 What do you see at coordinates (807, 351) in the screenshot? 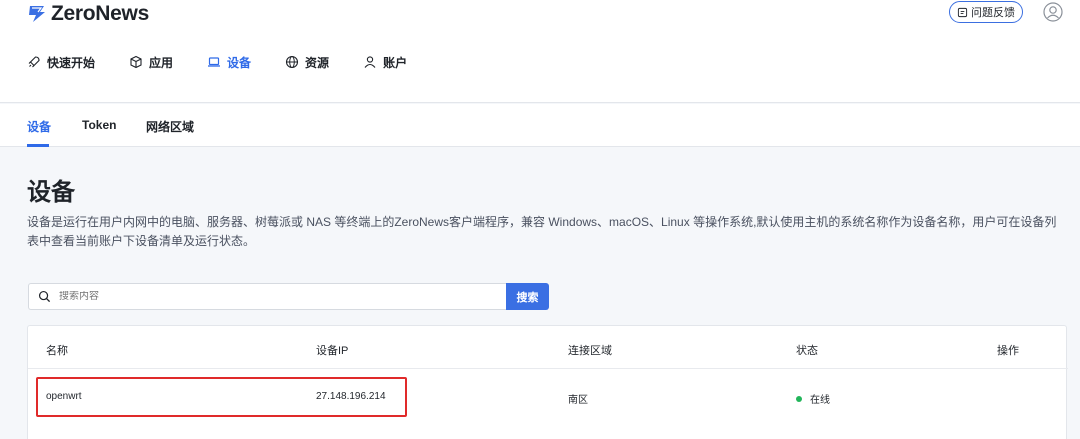
I see `column-header-status: 状态` at bounding box center [807, 351].